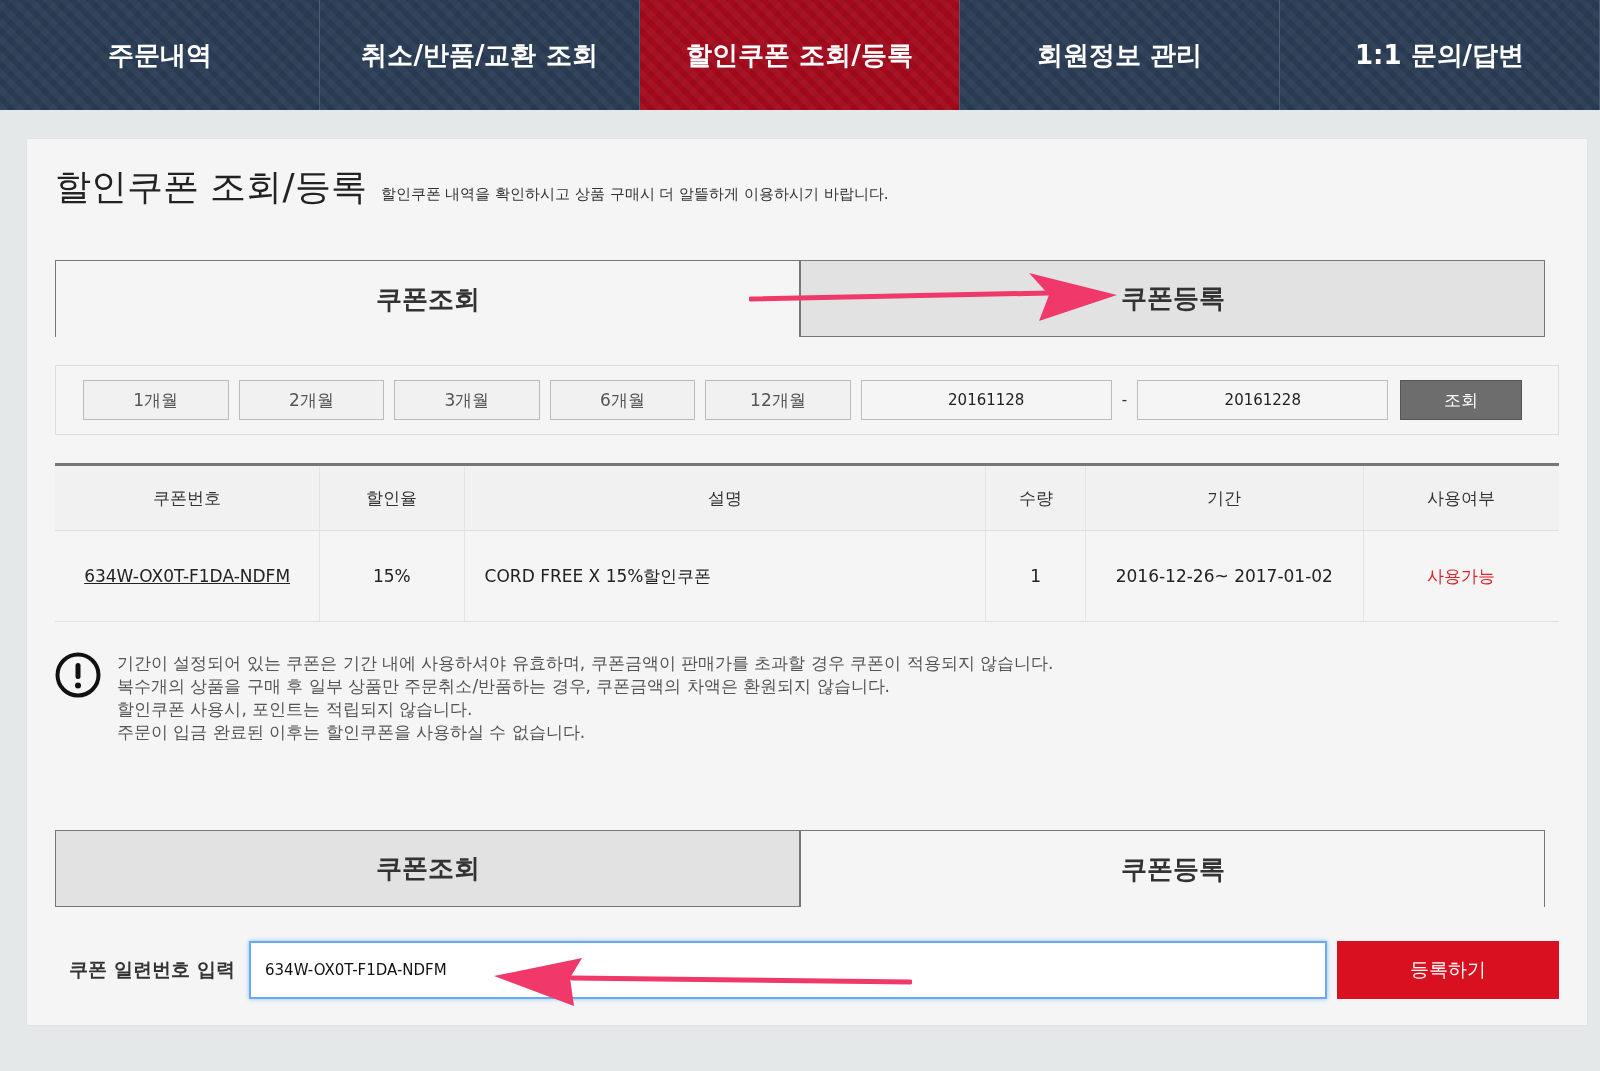 The width and height of the screenshot is (1600, 1071). Describe the element at coordinates (504, 686) in the screenshot. I see `notice-text: 복수개의 상품을 구매 후 일부 상품만 주문취소/반품하는 경우, 쿠폰금액의 차액은 환원되지 않습니다.` at that location.